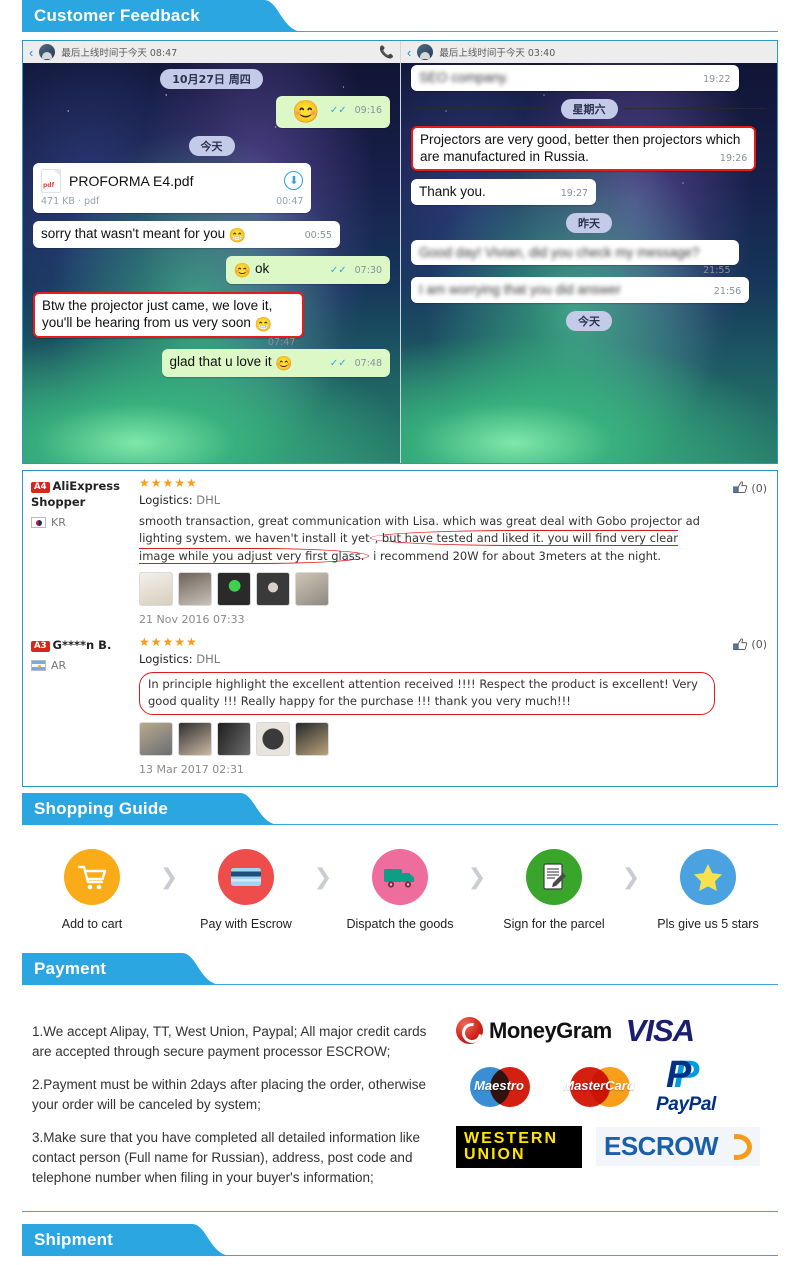 The height and width of the screenshot is (1265, 800). Describe the element at coordinates (70, 968) in the screenshot. I see `section-title: Payment` at that location.